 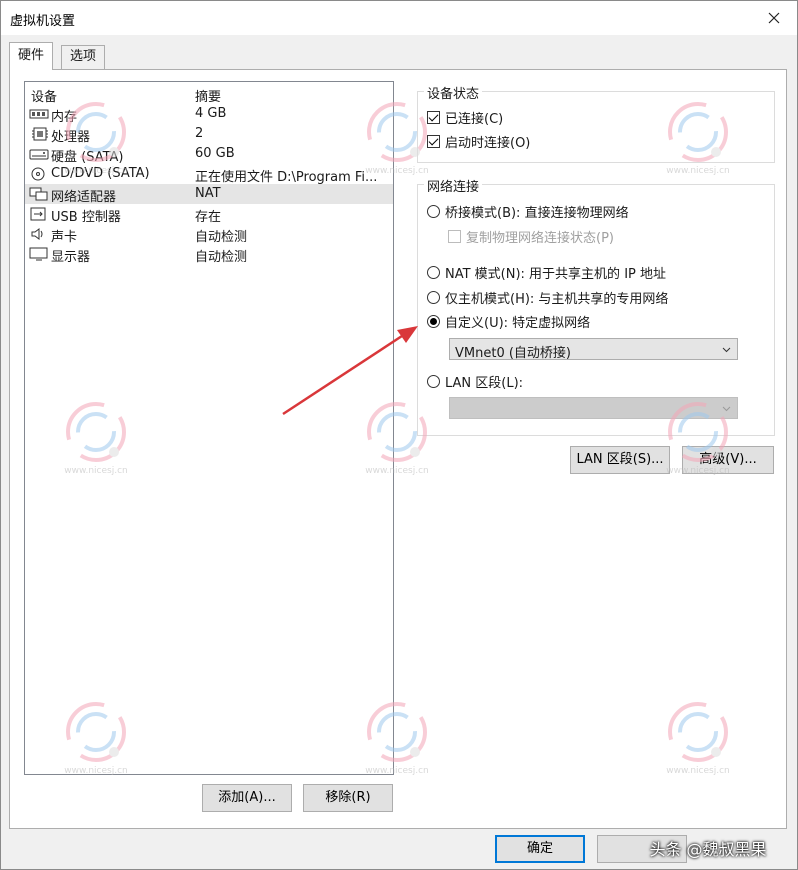 I want to click on network-adapter-icon, so click(x=38, y=194).